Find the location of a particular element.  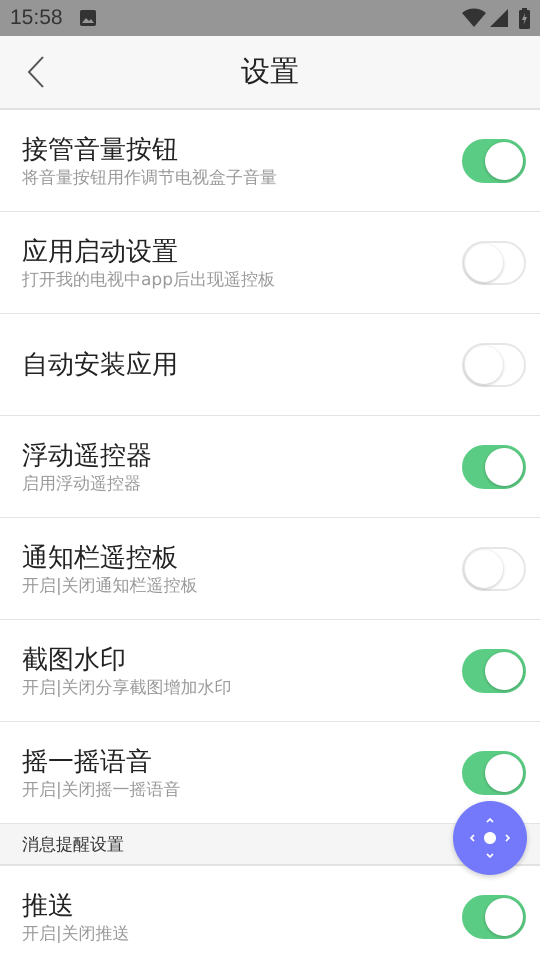

setting-title: 浮动遥控器 is located at coordinates (87, 456).